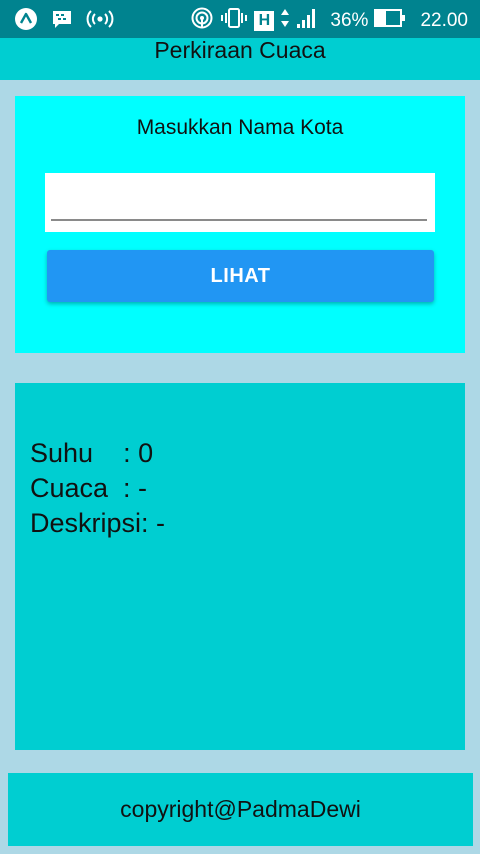 The image size is (480, 854). Describe the element at coordinates (92, 453) in the screenshot. I see `suhu-text: Suhu : 0` at that location.